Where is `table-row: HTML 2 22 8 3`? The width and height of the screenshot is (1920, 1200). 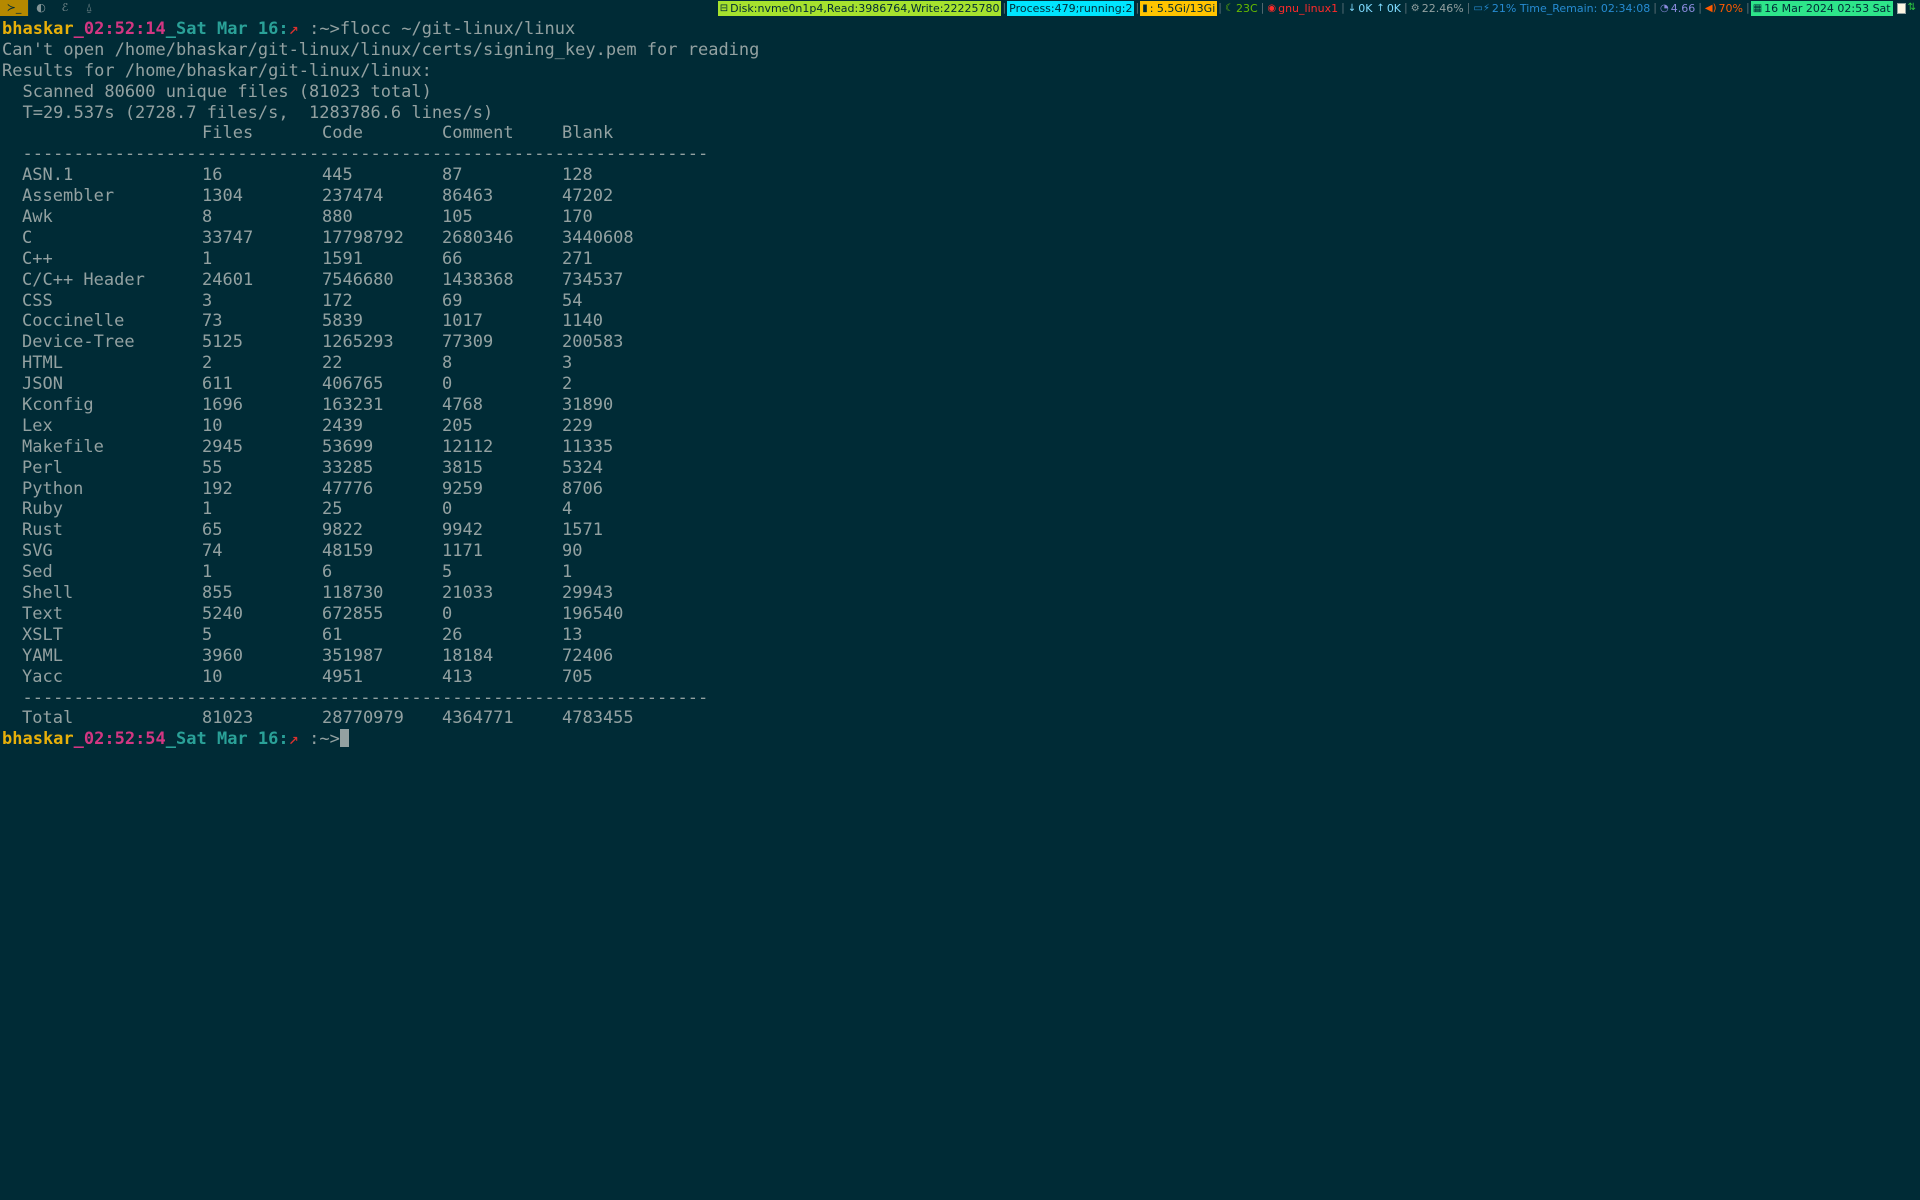 table-row: HTML 2 22 8 3 is located at coordinates (297, 363).